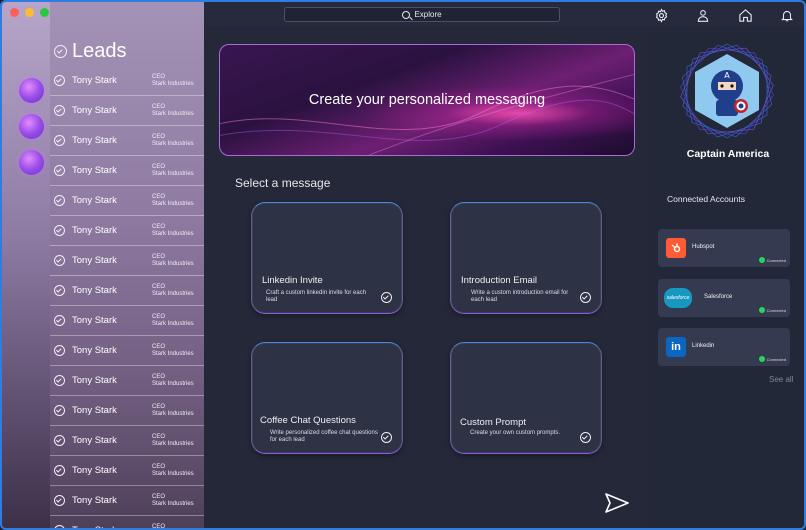  Describe the element at coordinates (14, 12) in the screenshot. I see `close-window-button` at that location.